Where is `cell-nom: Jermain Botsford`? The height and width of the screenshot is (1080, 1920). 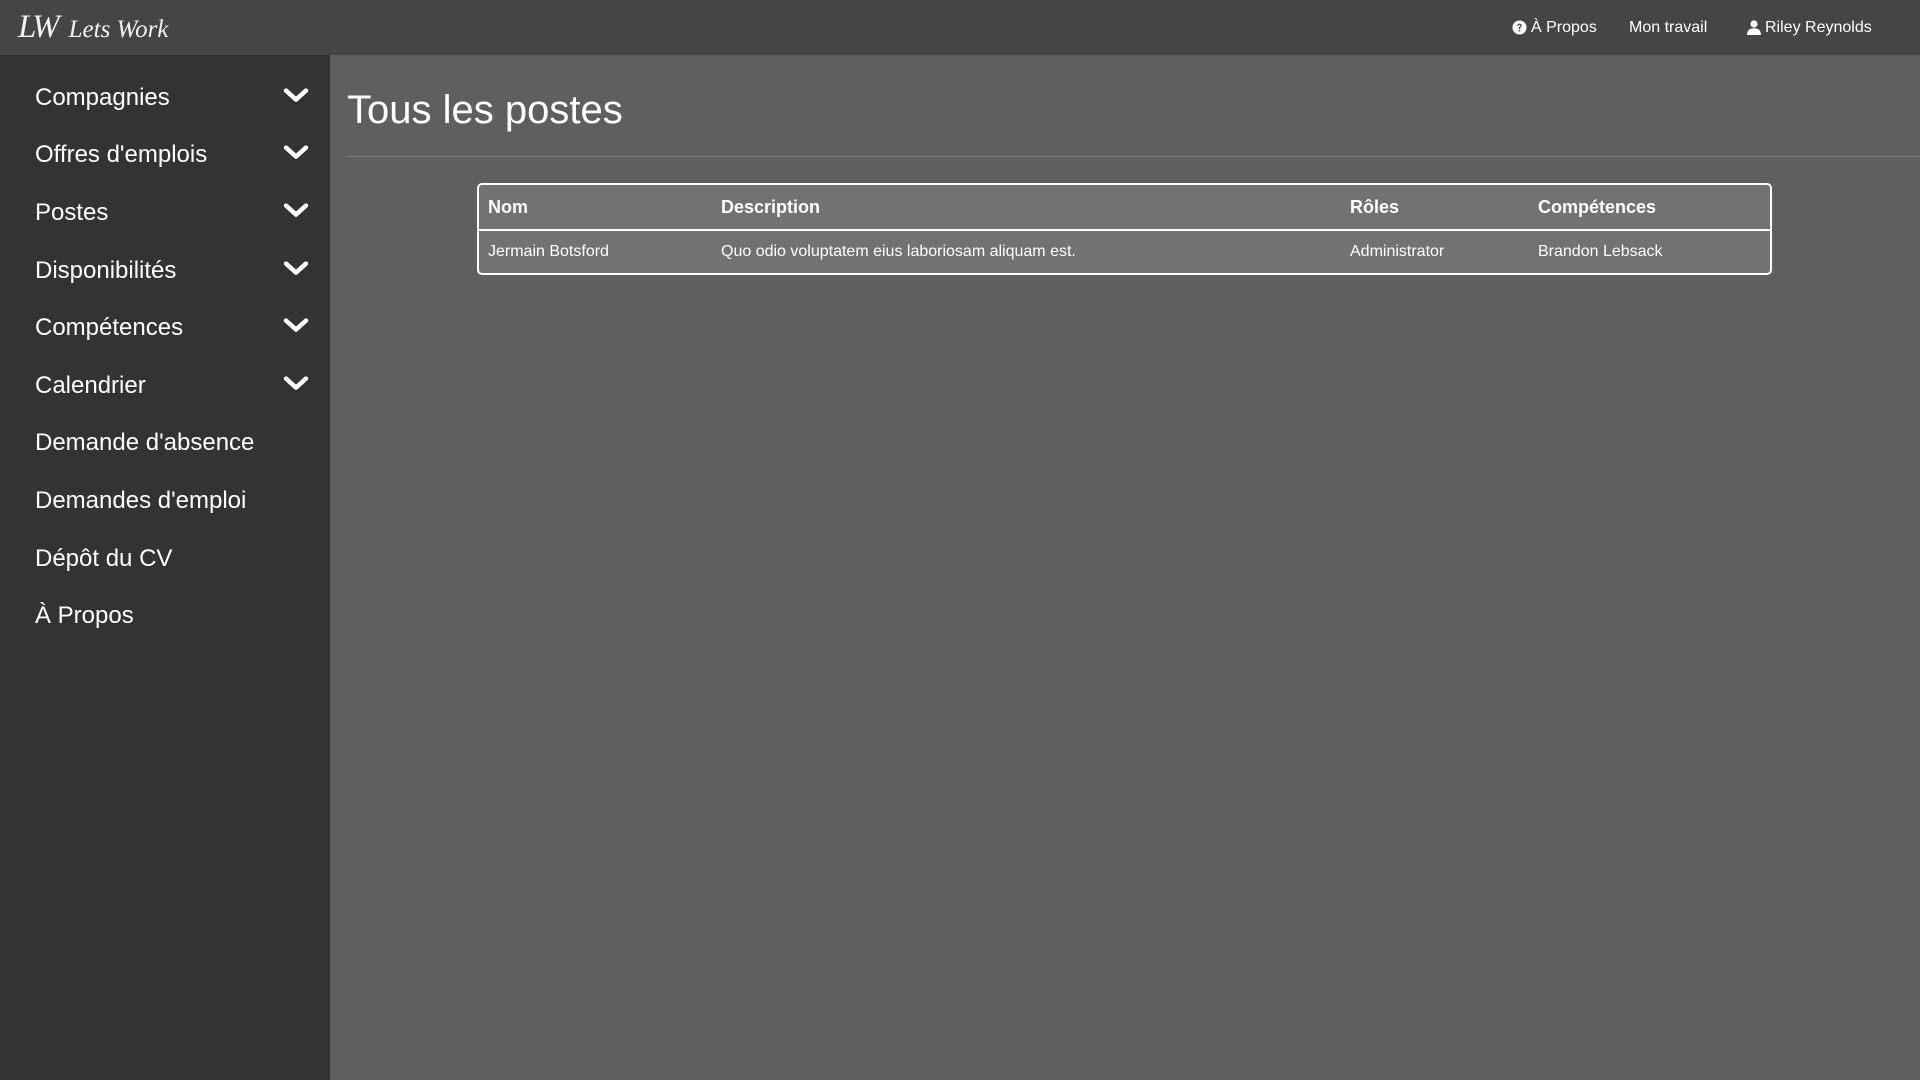 cell-nom: Jermain Botsford is located at coordinates (548, 251).